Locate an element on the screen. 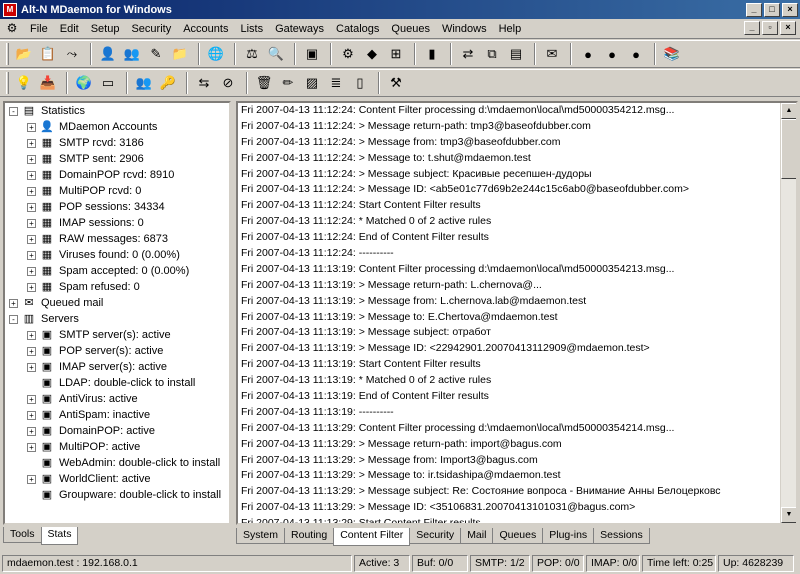 The width and height of the screenshot is (800, 574). tree-item: + ▣ SMTP server(s): active is located at coordinates (117, 335).